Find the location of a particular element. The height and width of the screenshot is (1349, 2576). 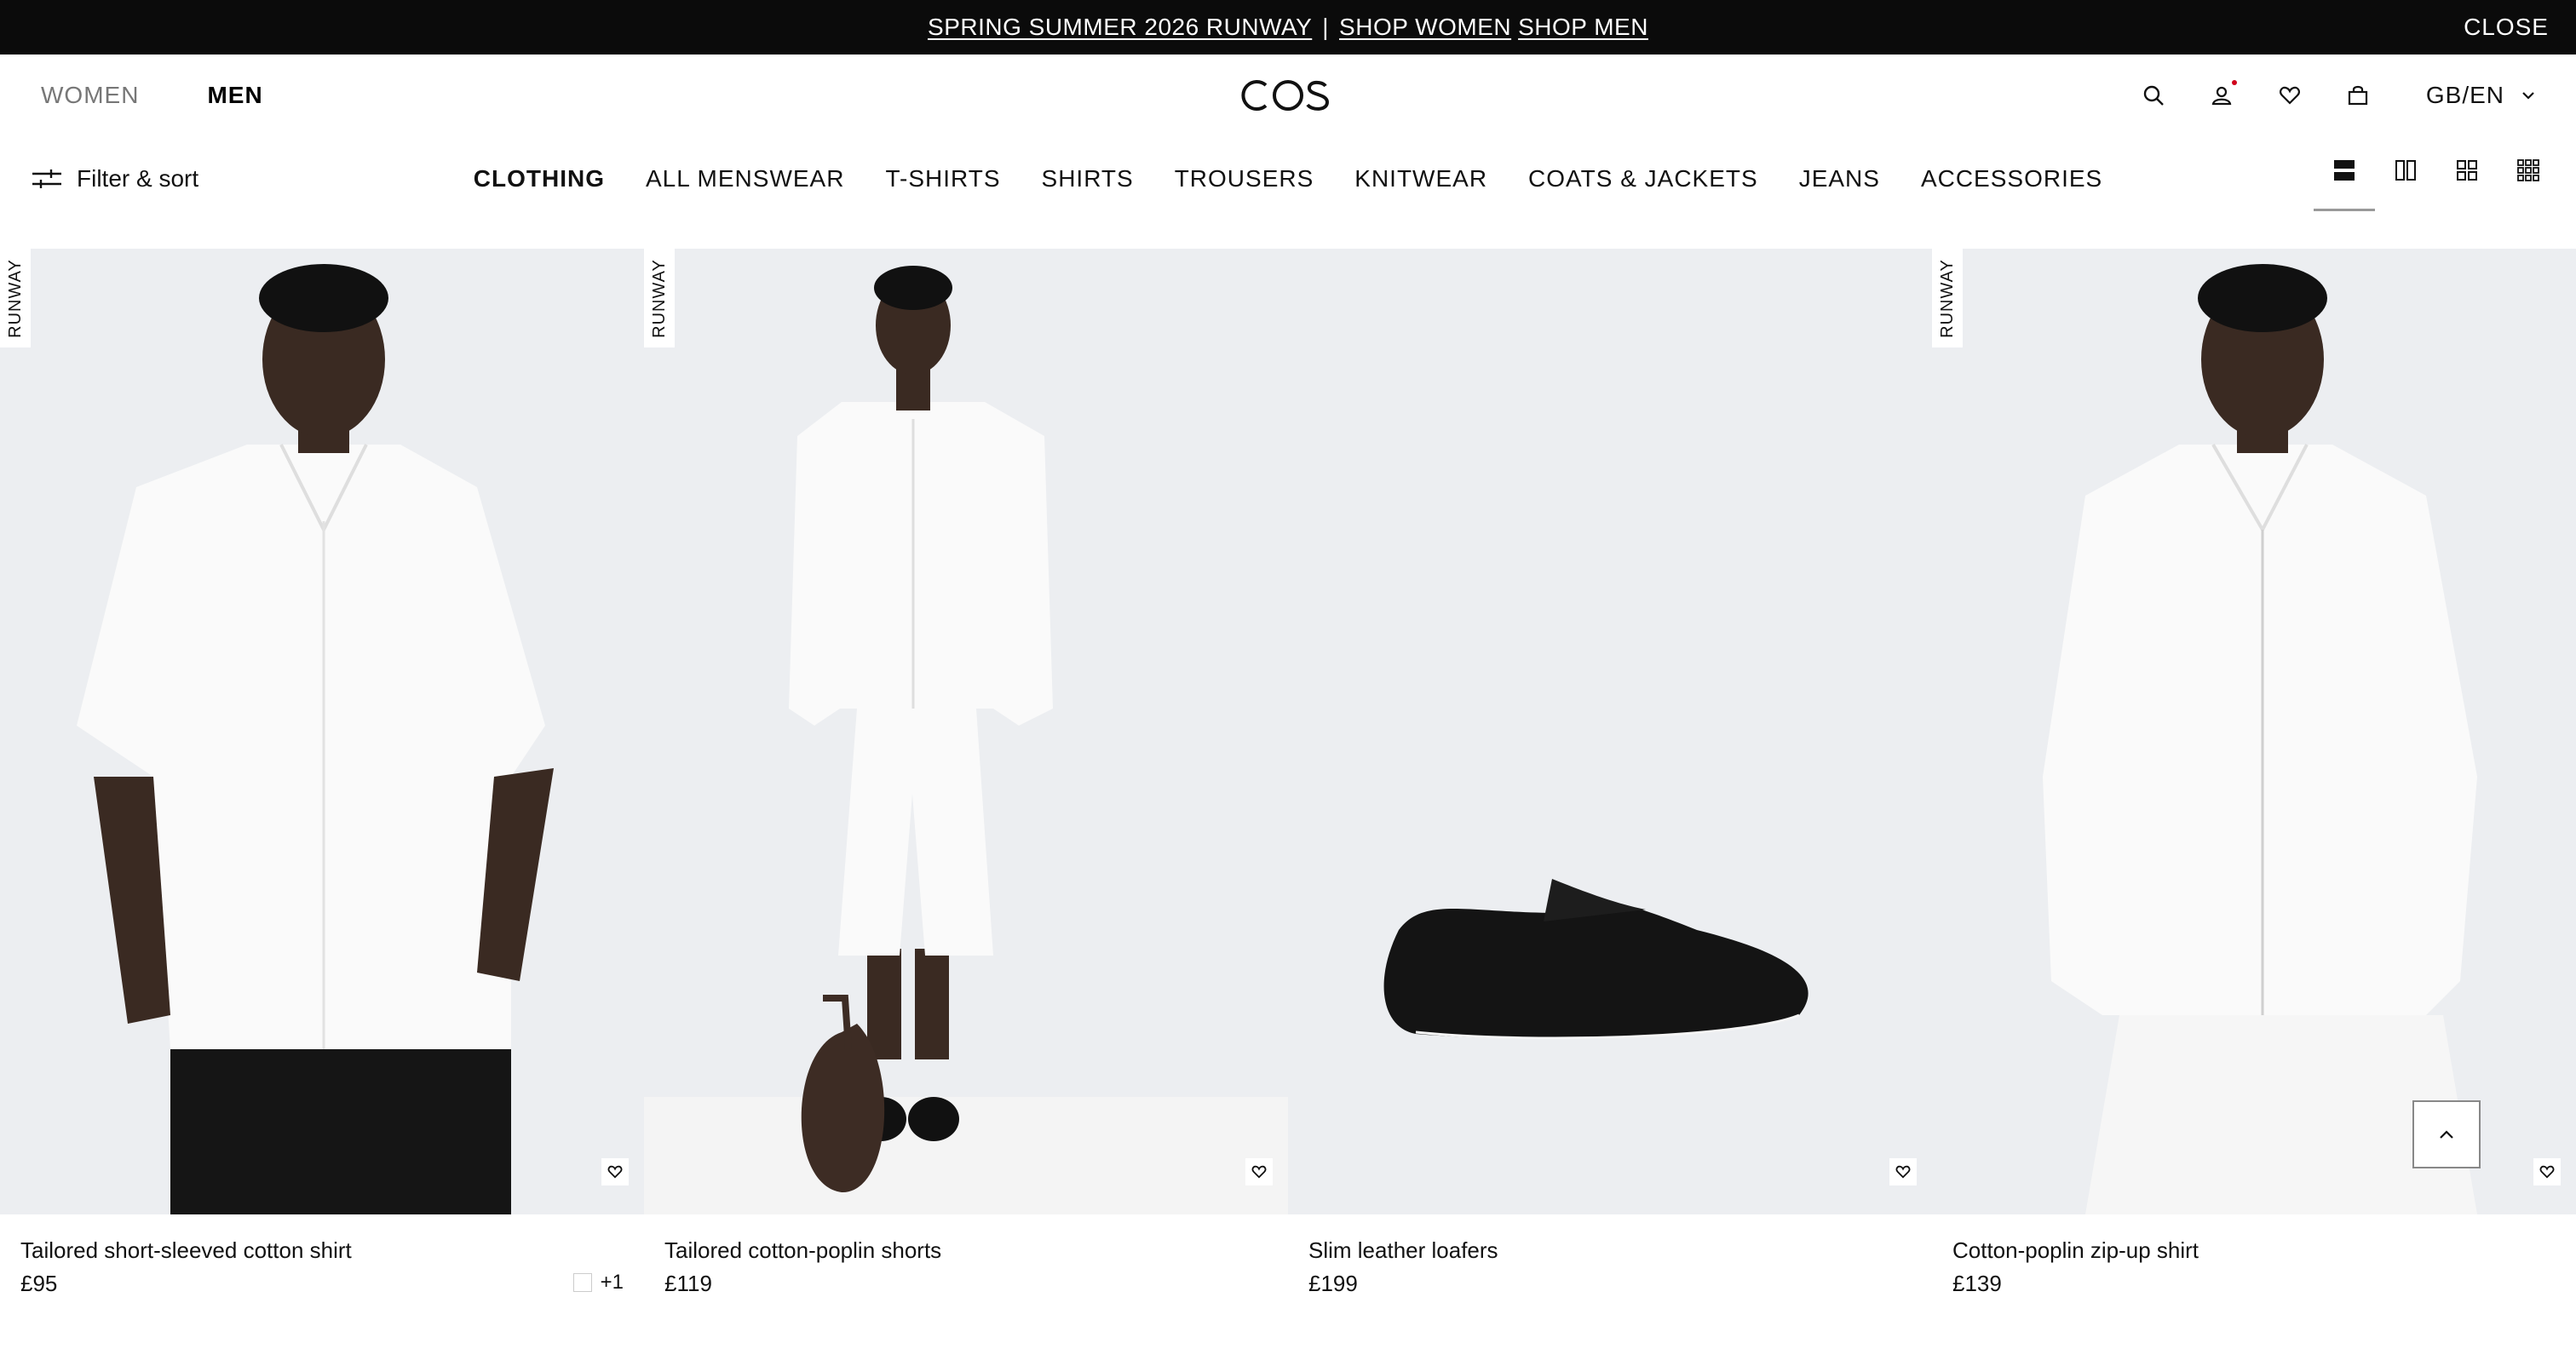

category-shirts: SHIRTS is located at coordinates (1088, 178).